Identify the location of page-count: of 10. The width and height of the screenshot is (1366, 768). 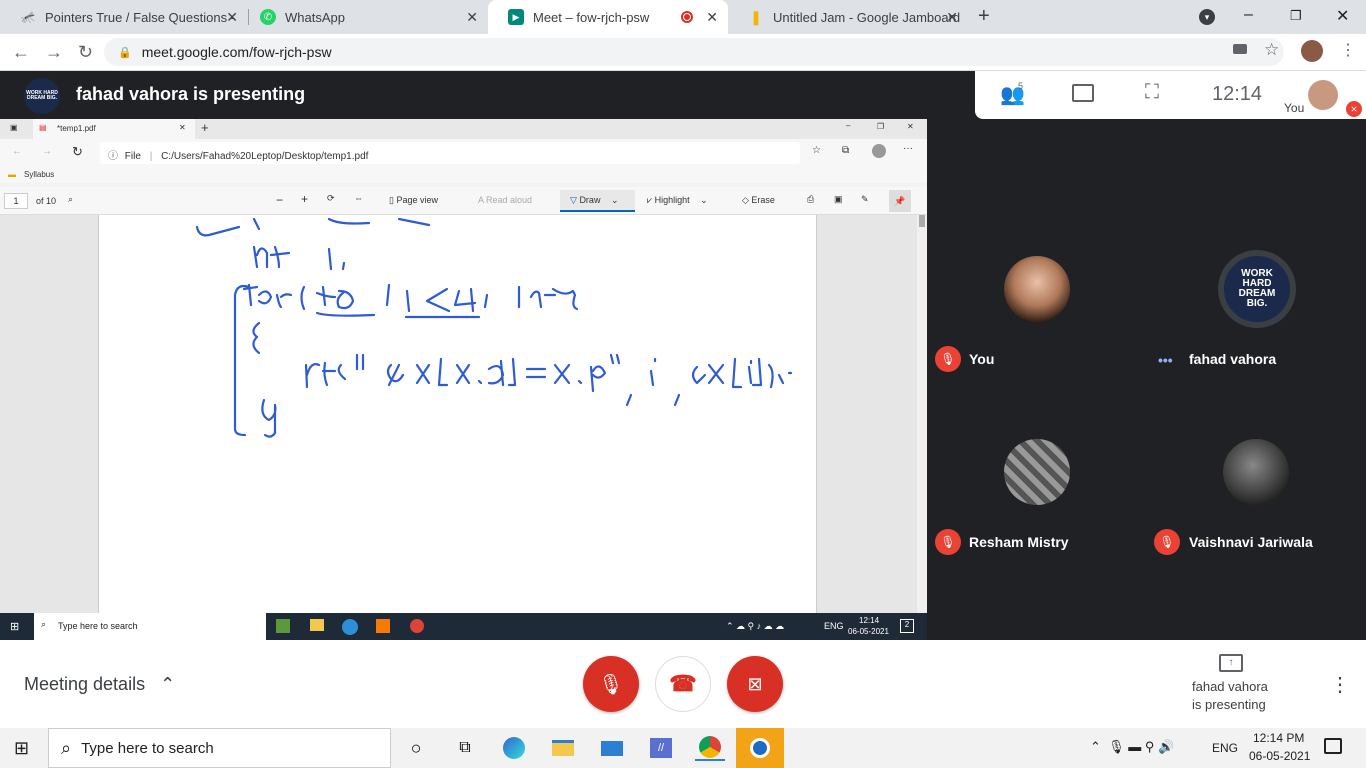
(46, 201).